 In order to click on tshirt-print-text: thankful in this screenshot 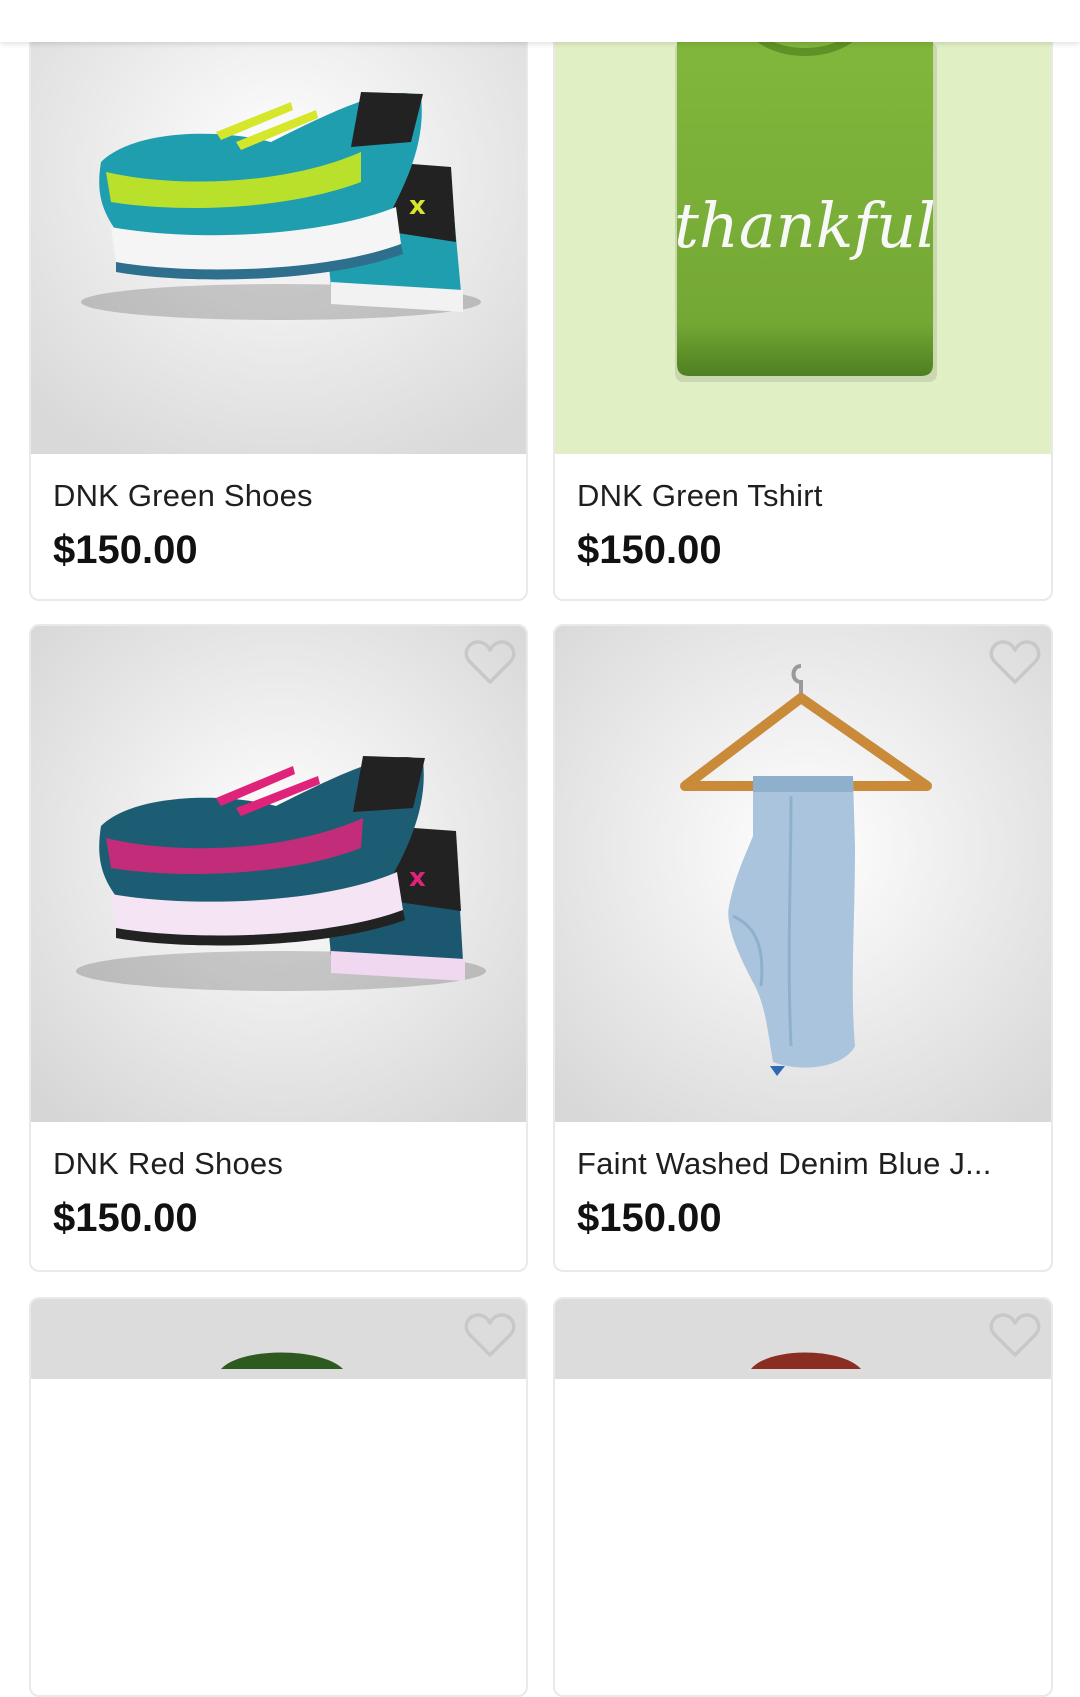, I will do `click(805, 225)`.